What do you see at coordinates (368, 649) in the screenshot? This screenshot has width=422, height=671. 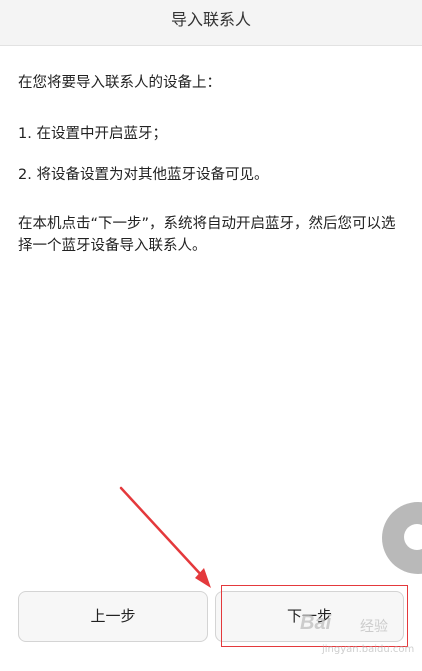 I see `watermark-url: jingyan.baidu.com` at bounding box center [368, 649].